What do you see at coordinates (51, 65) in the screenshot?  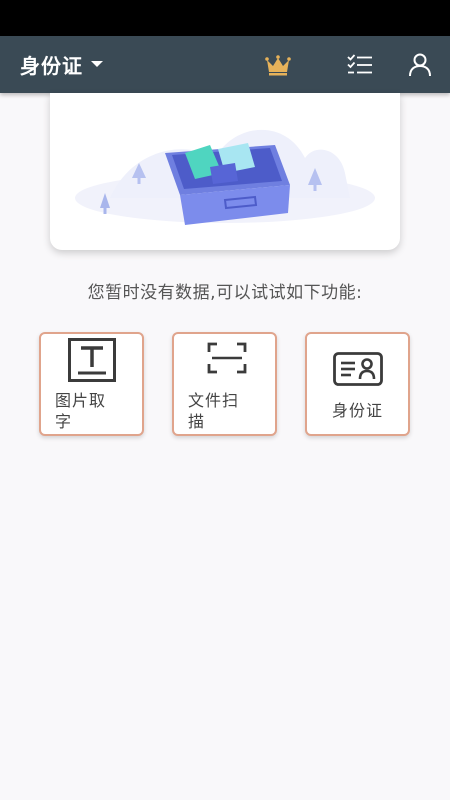 I see `app-title: 身份证` at bounding box center [51, 65].